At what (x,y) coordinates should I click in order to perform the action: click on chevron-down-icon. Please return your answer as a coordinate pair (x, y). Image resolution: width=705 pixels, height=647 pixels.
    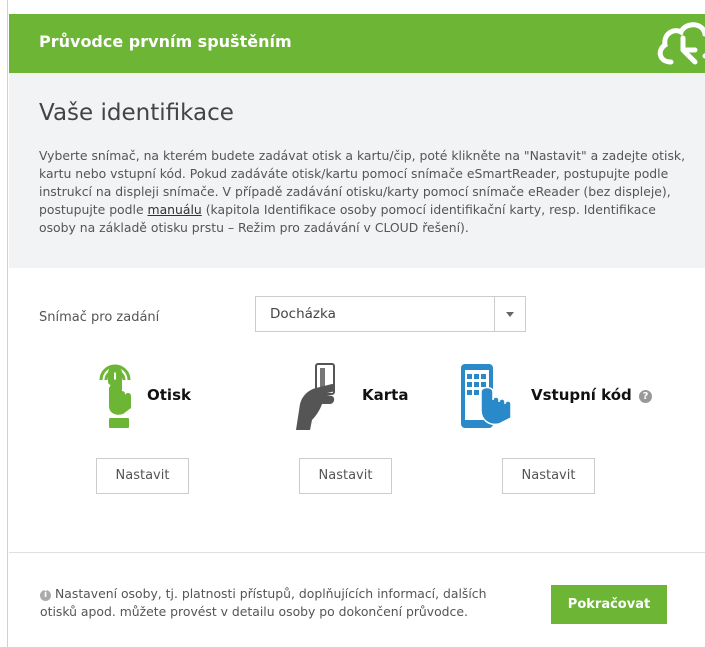
    Looking at the image, I should click on (509, 314).